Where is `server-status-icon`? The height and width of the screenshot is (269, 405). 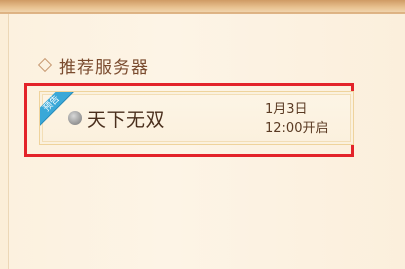 server-status-icon is located at coordinates (75, 118).